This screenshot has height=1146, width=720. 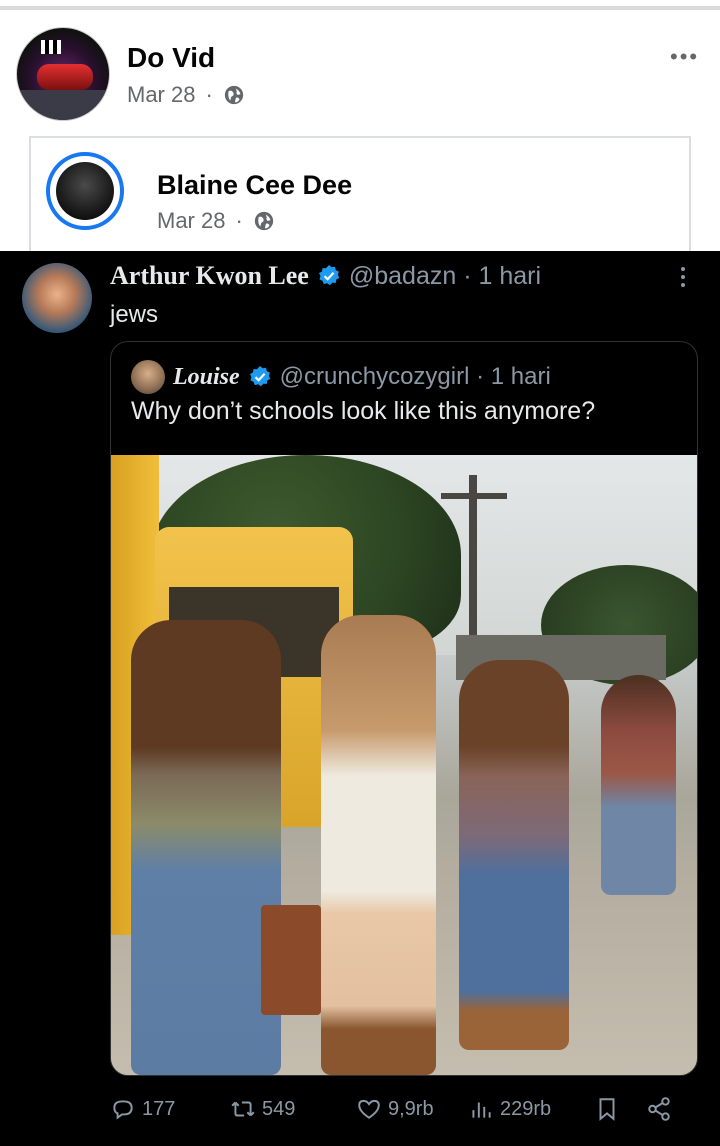 What do you see at coordinates (481, 1110) in the screenshot?
I see `views-chart-icon` at bounding box center [481, 1110].